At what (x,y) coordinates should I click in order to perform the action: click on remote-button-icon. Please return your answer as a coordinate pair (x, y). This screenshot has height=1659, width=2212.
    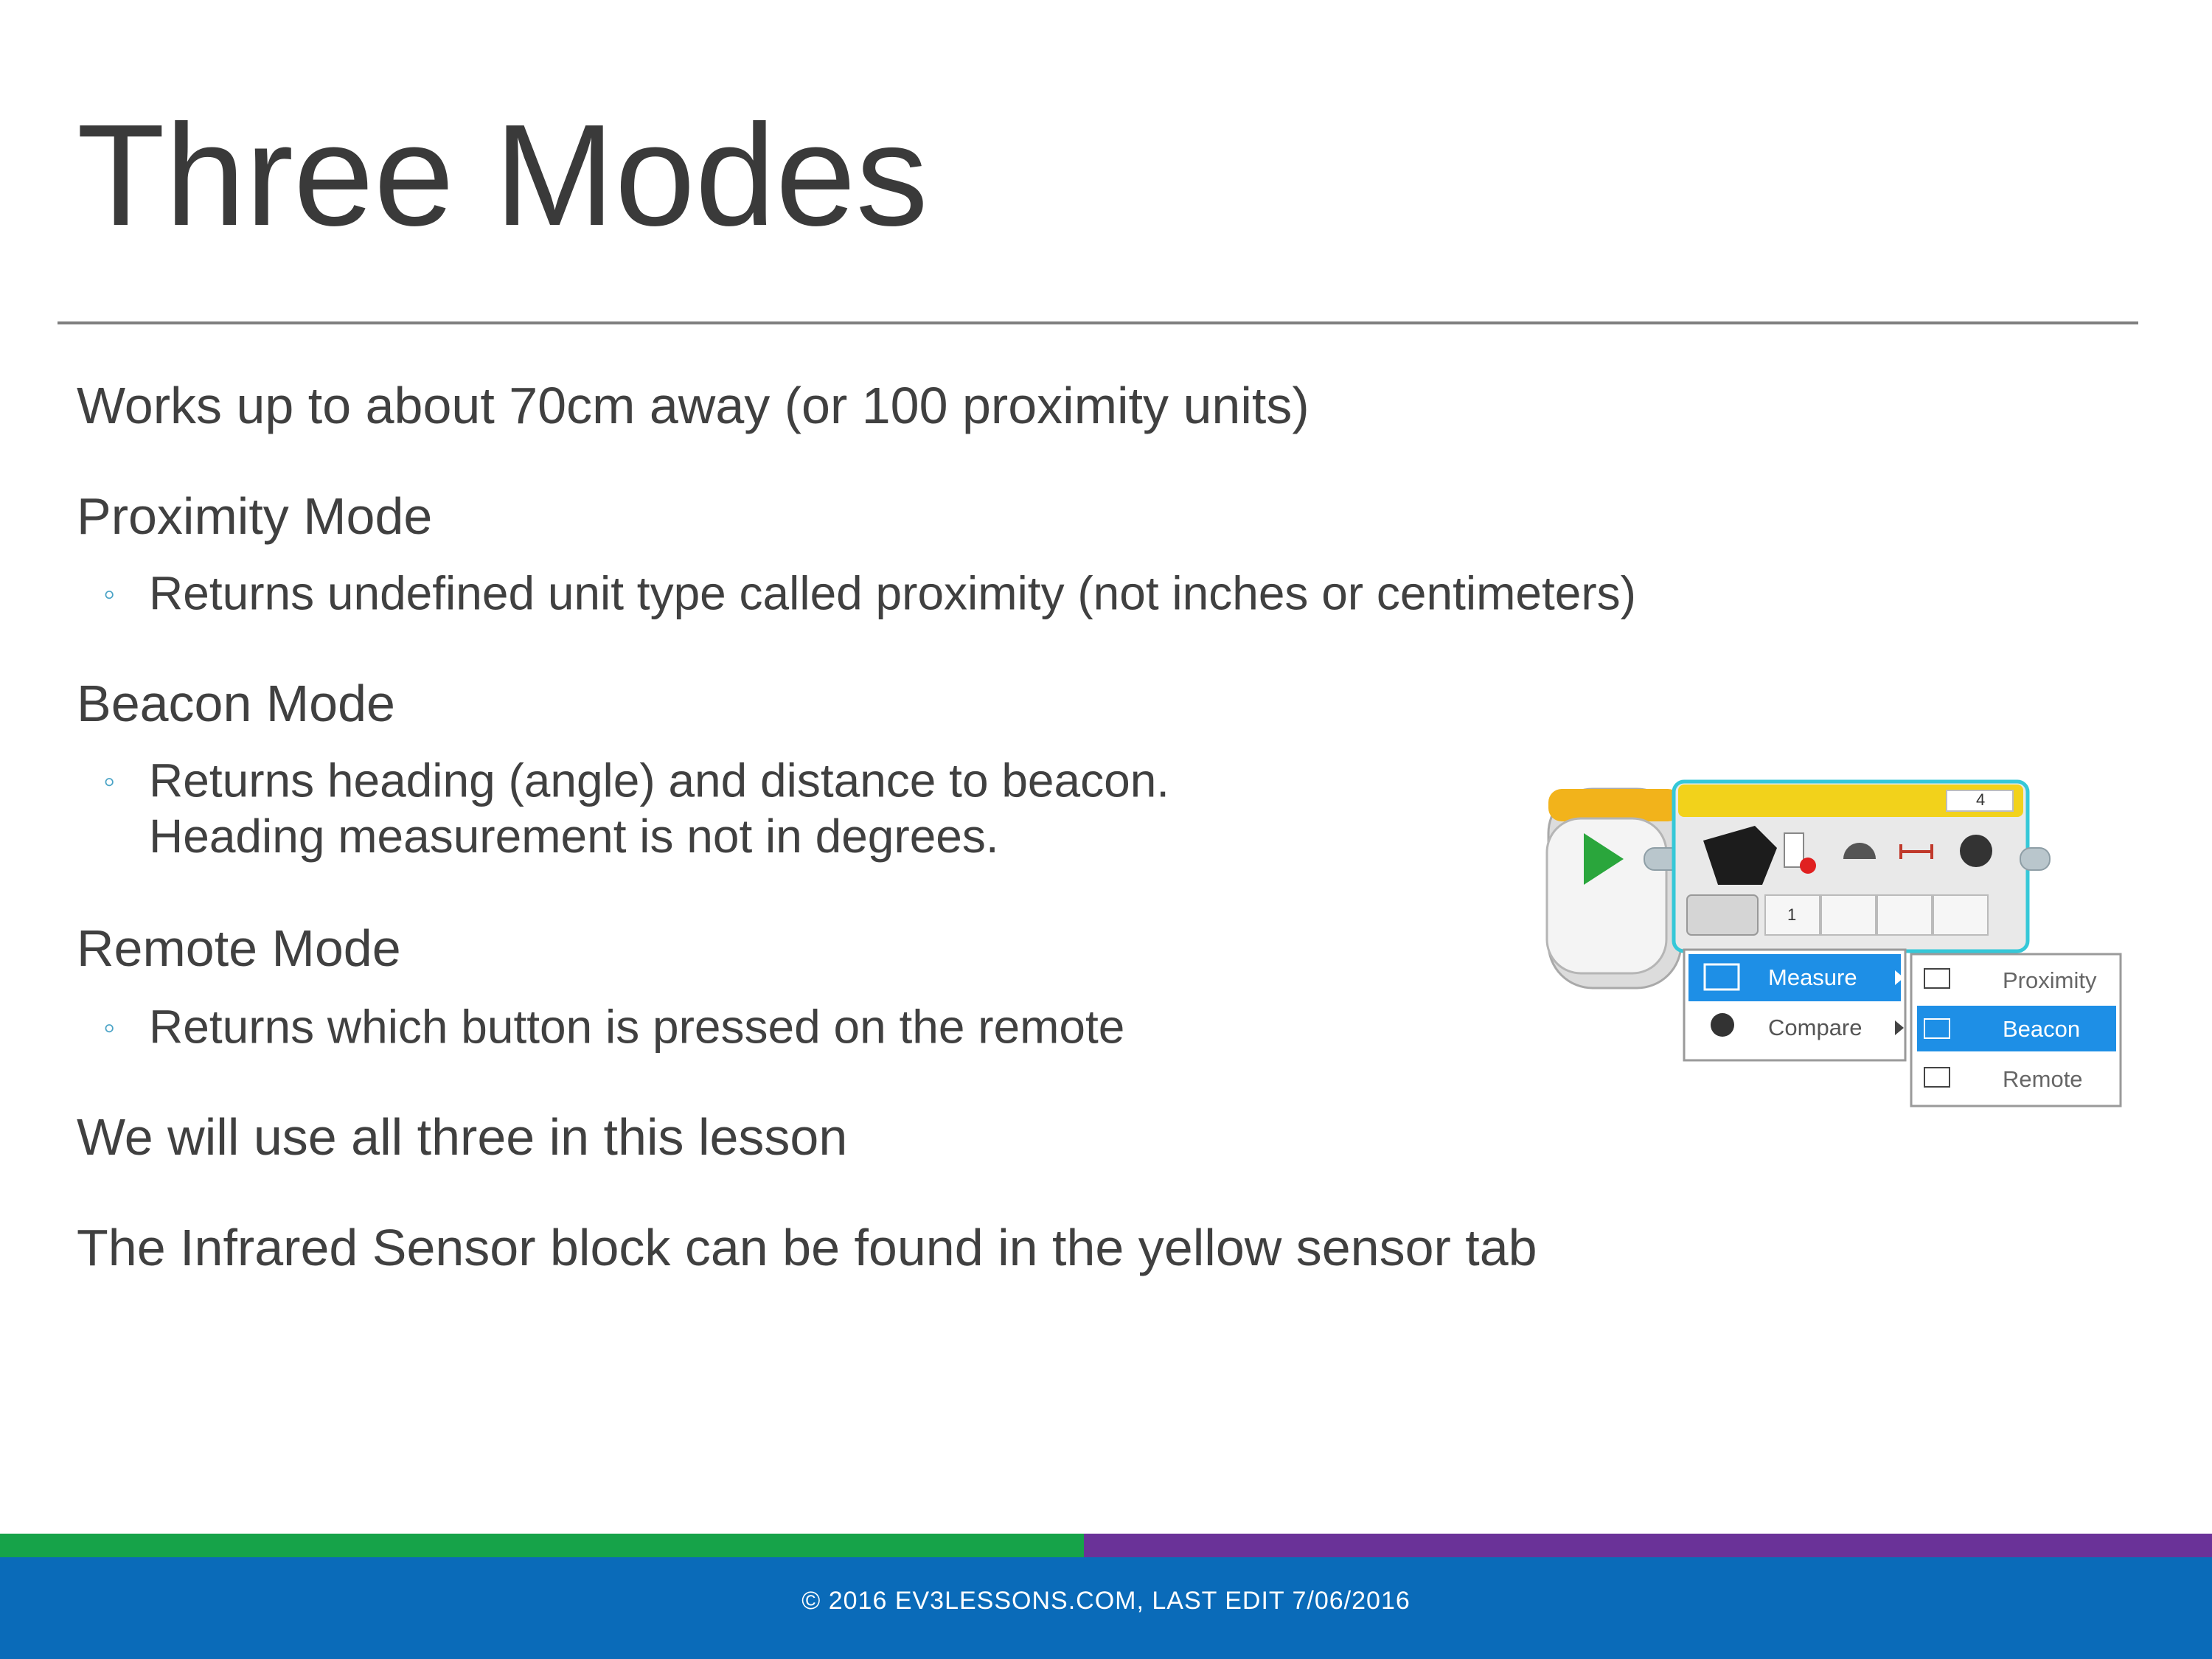
    Looking at the image, I should click on (1976, 851).